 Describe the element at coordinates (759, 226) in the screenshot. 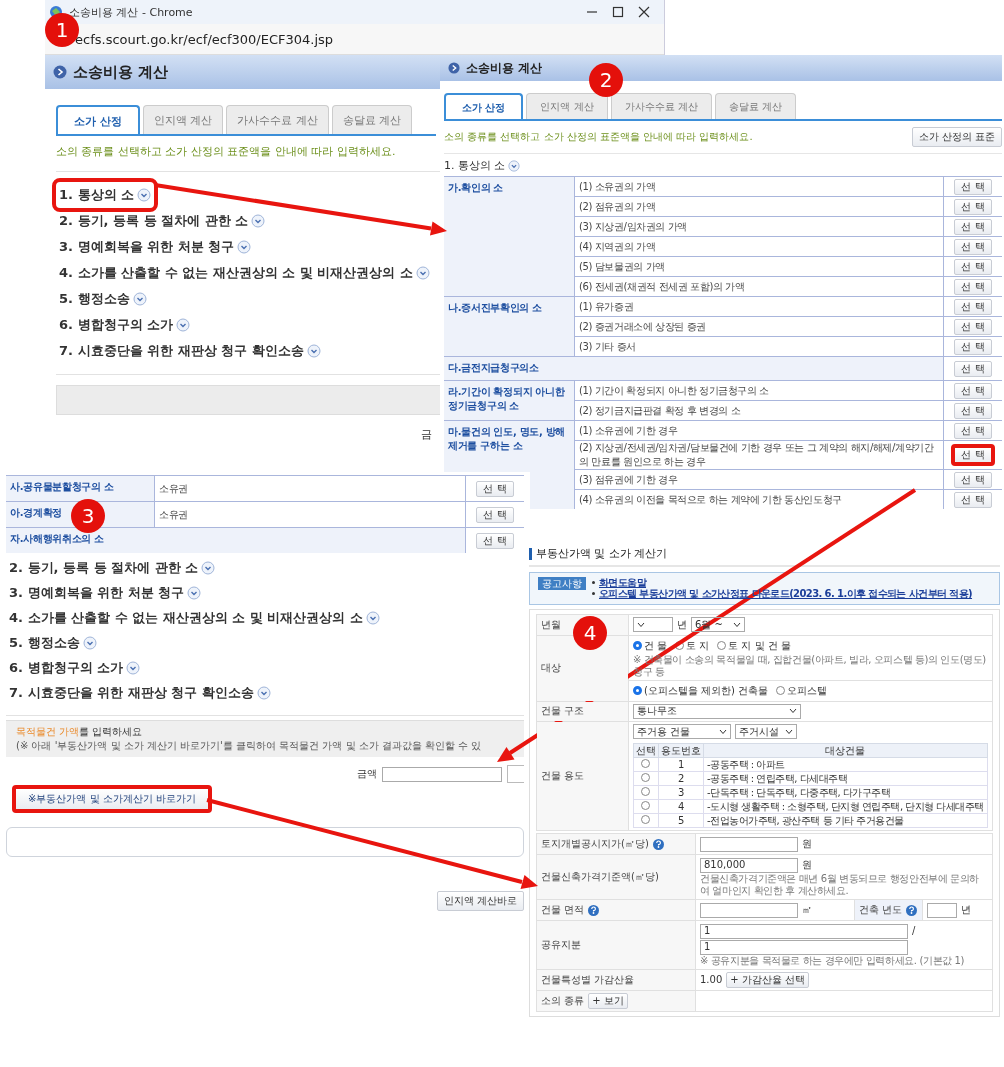

I see `item-text: (3) 지상권/임차권의 가액` at that location.